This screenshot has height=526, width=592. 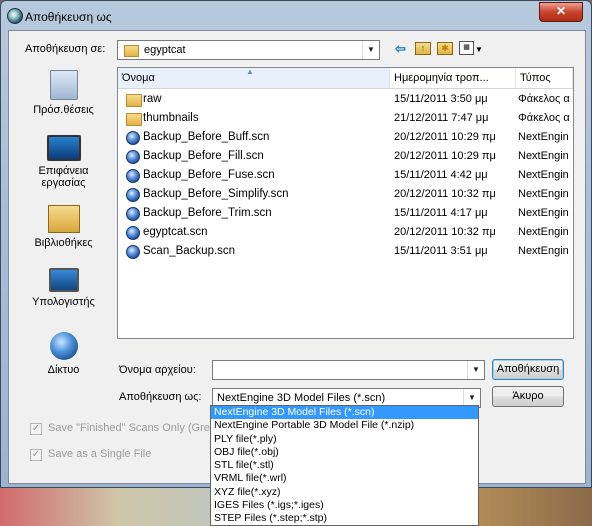 I want to click on save-in-combo: egyptcat ▼, so click(x=248, y=50).